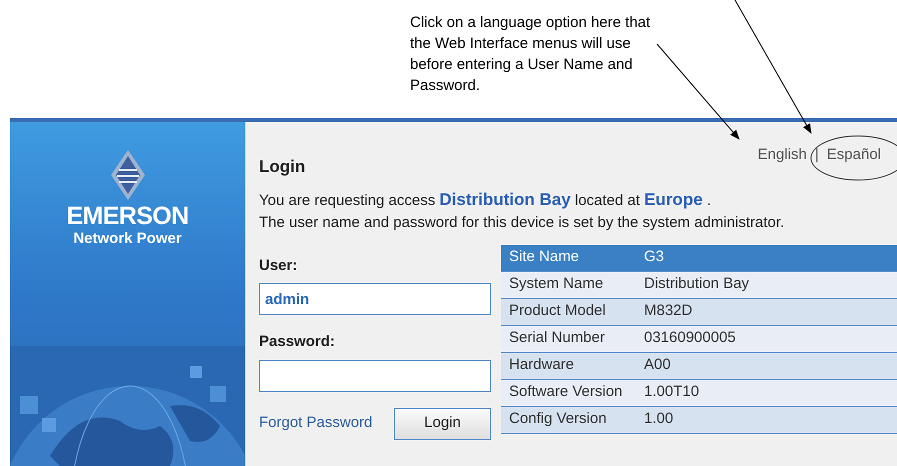 The width and height of the screenshot is (897, 466). What do you see at coordinates (531, 54) in the screenshot?
I see `callout-text: Click on a language option here that the Web Interface menus will use before entering a User Name and Password.` at bounding box center [531, 54].